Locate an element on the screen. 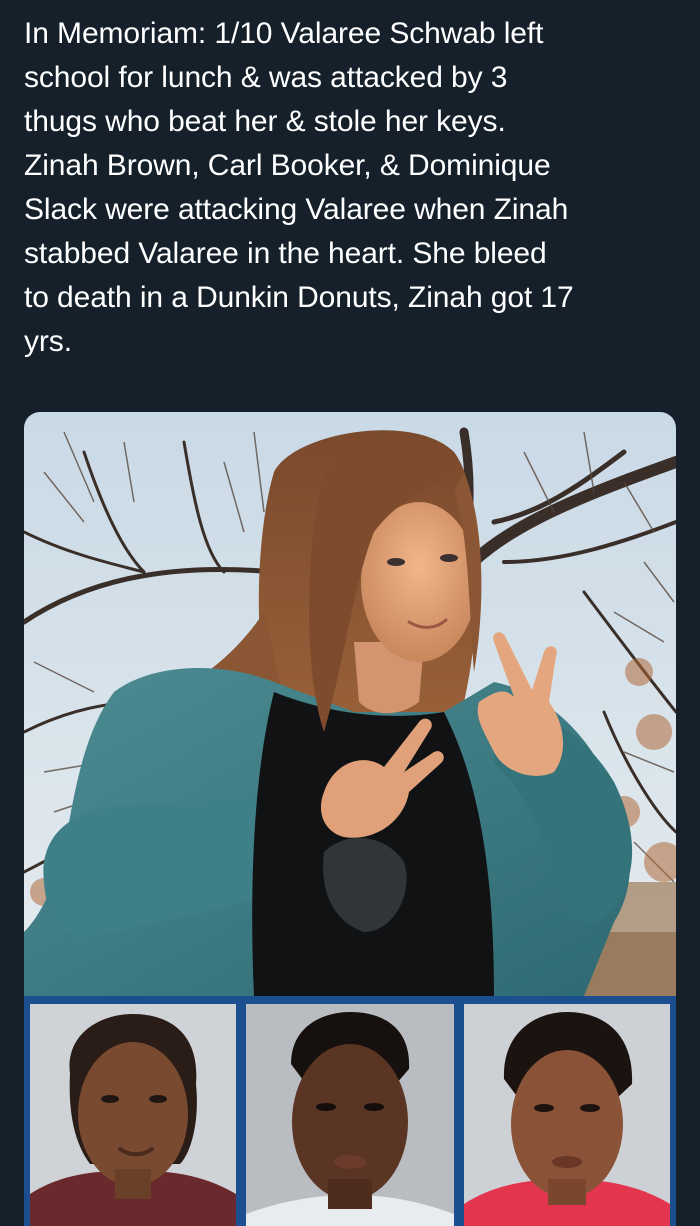  mugshot-photo-2-image is located at coordinates (350, 1115).